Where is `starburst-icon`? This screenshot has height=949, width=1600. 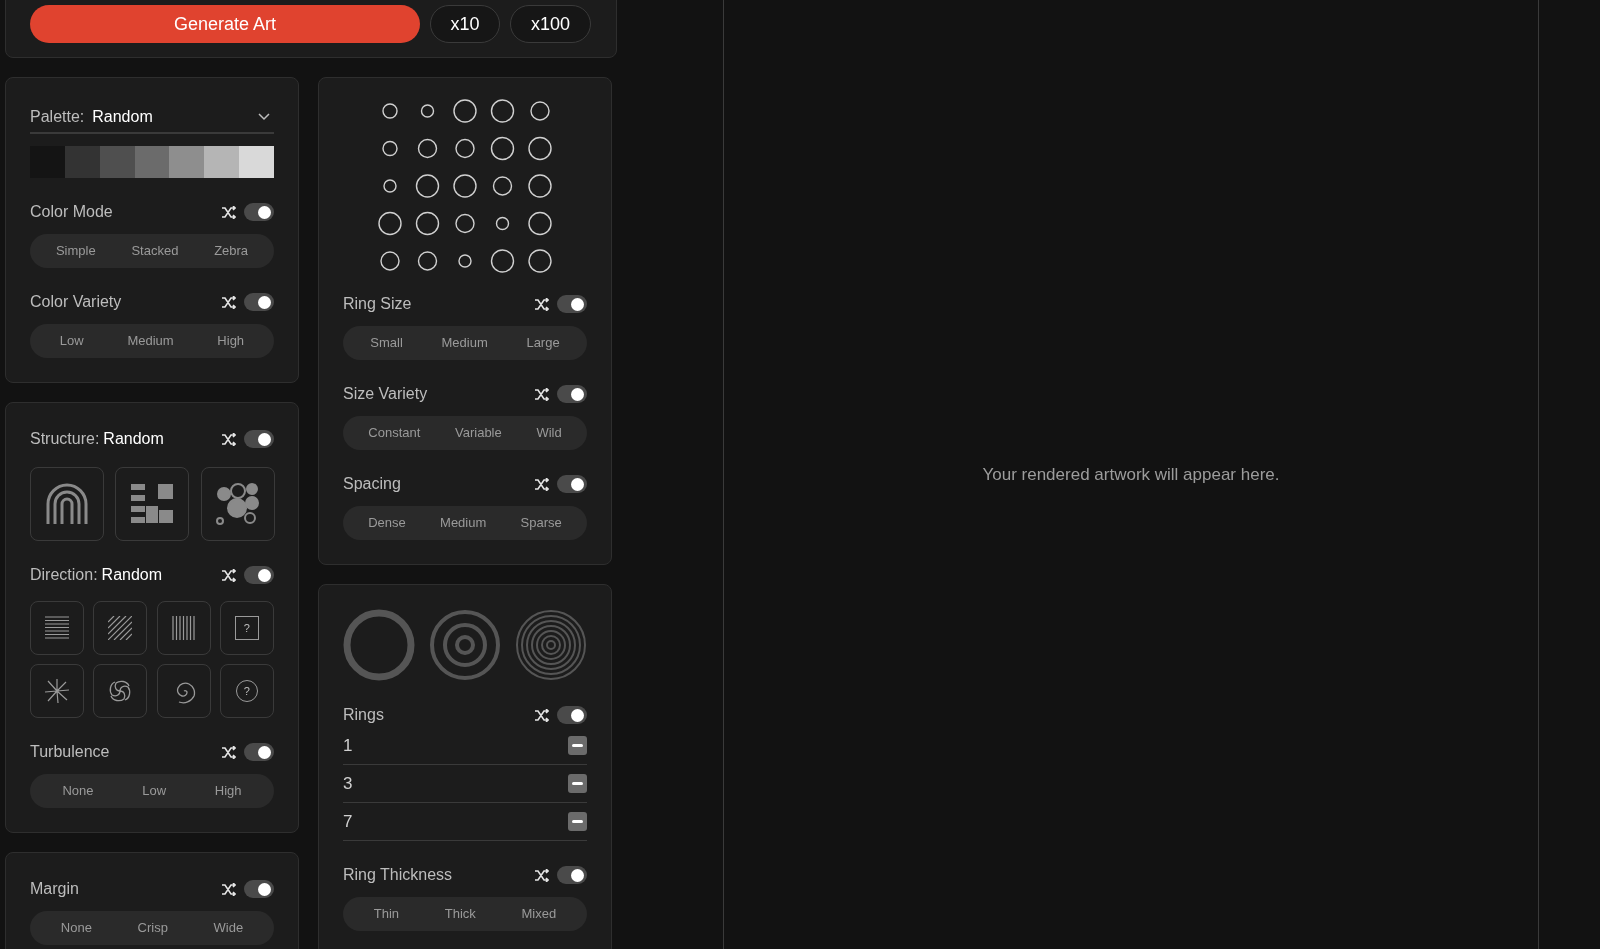
starburst-icon is located at coordinates (57, 691).